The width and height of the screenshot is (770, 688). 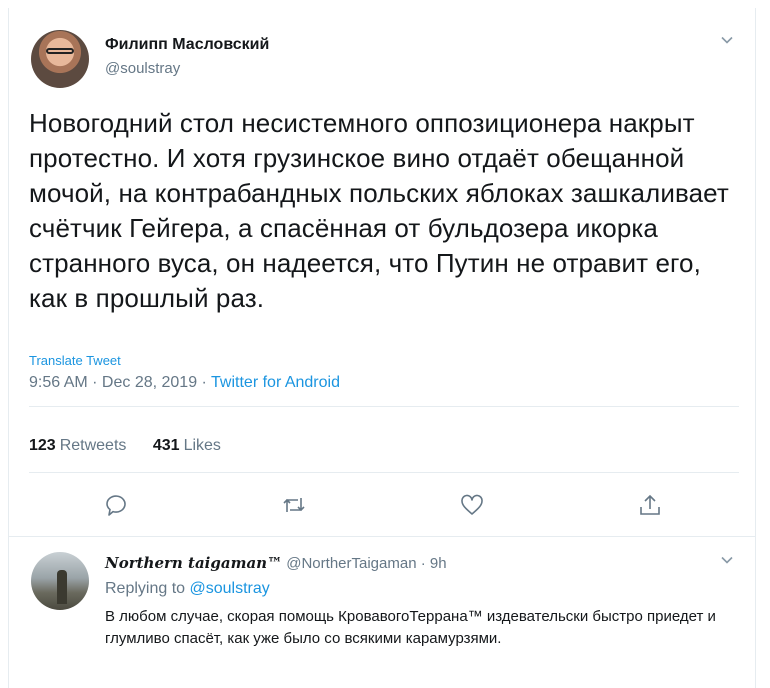 I want to click on retweets-label: Retweets, so click(x=93, y=445).